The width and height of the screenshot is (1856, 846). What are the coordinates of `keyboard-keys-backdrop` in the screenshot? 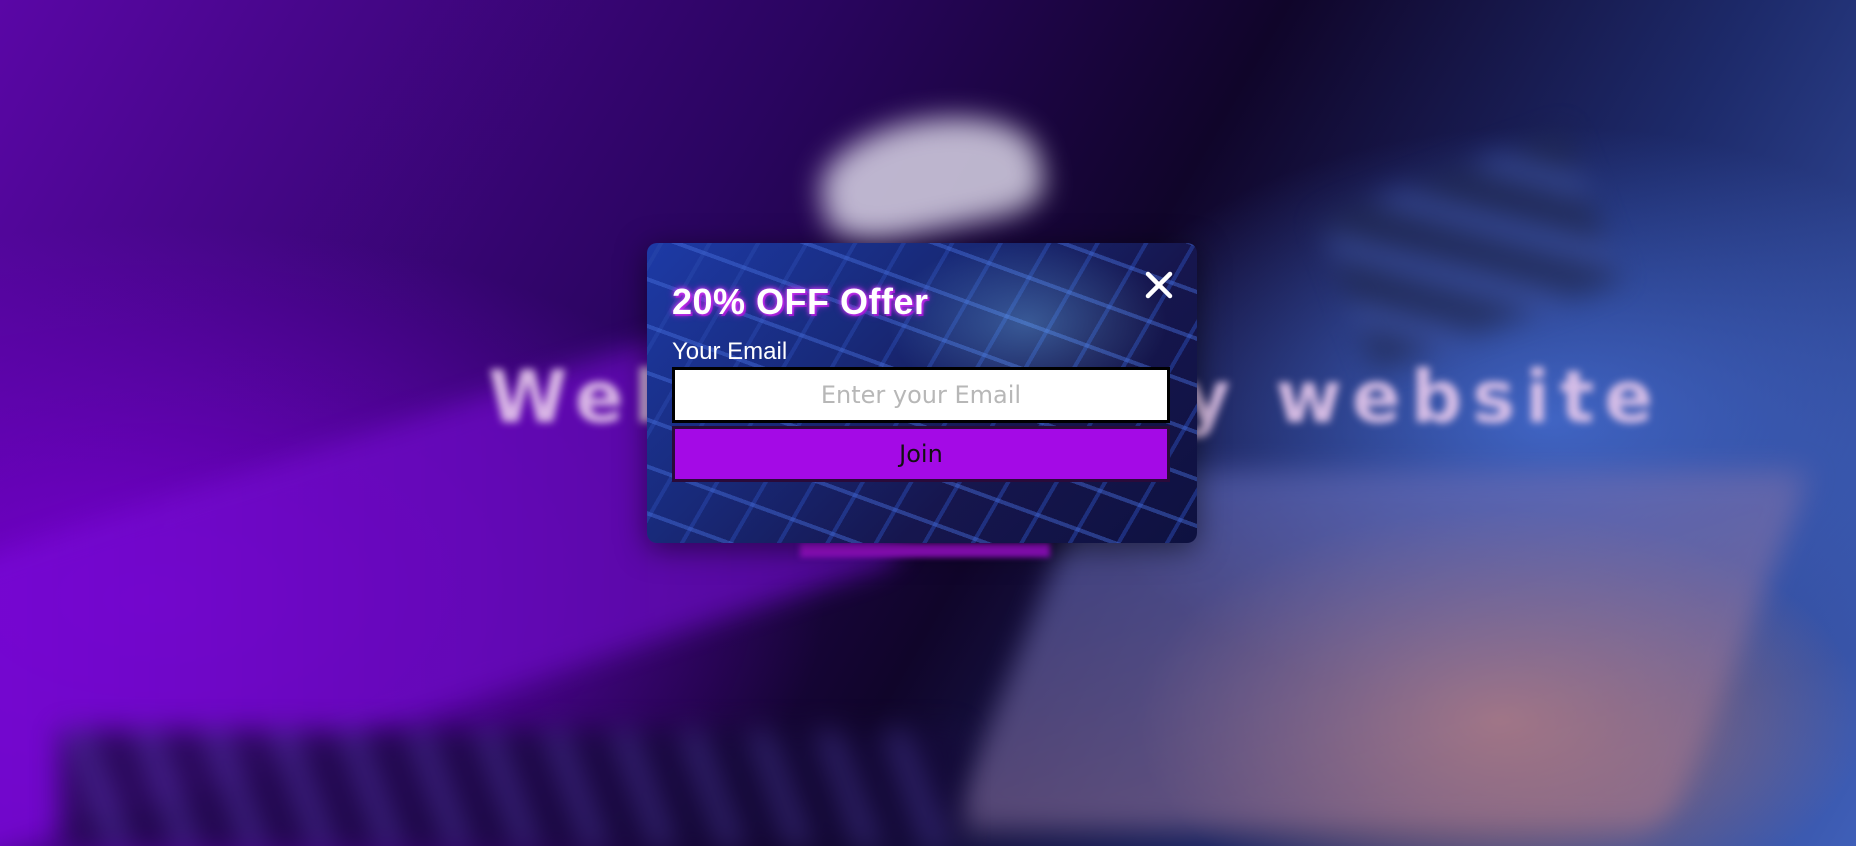 It's located at (1470, 250).